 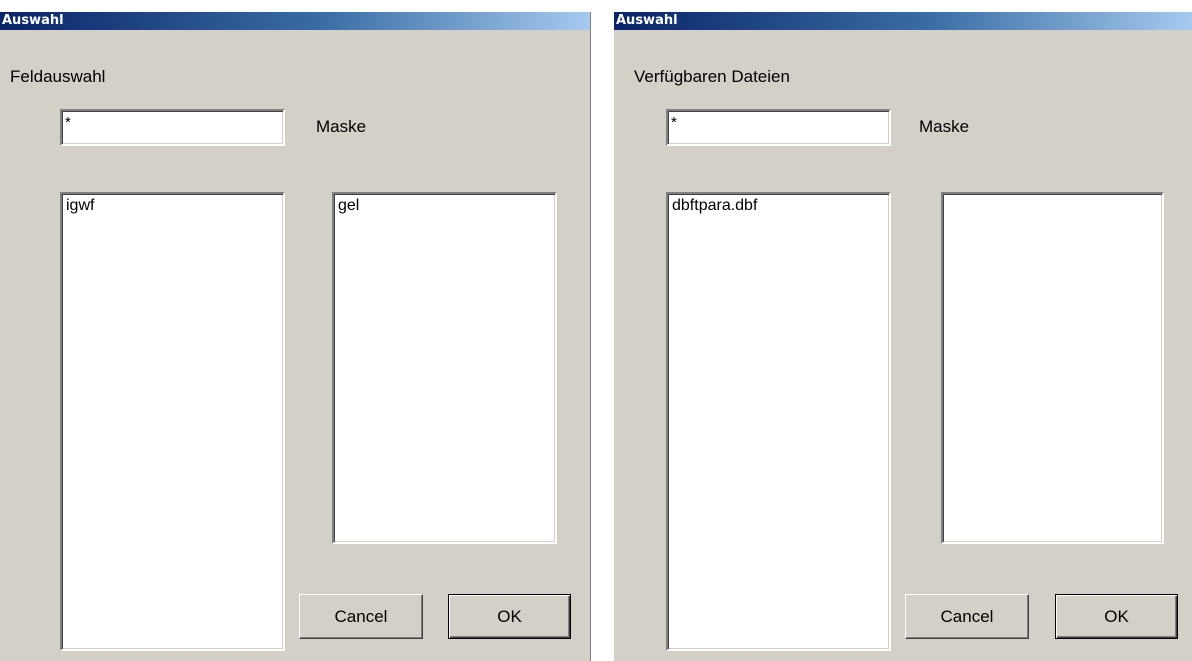 I want to click on section-label: Feldauswahl, so click(x=58, y=76).